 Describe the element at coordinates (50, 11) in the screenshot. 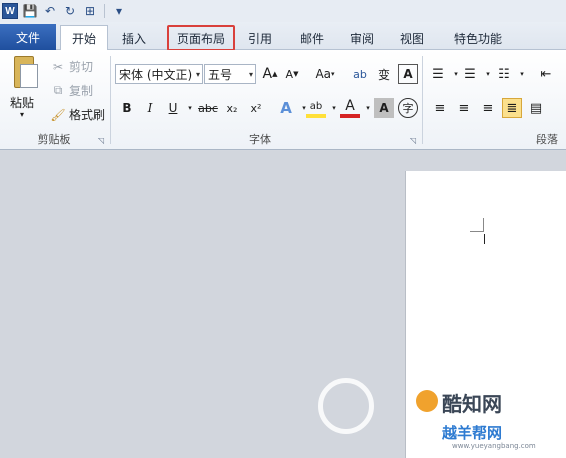

I see `undo-icon: ↶` at that location.